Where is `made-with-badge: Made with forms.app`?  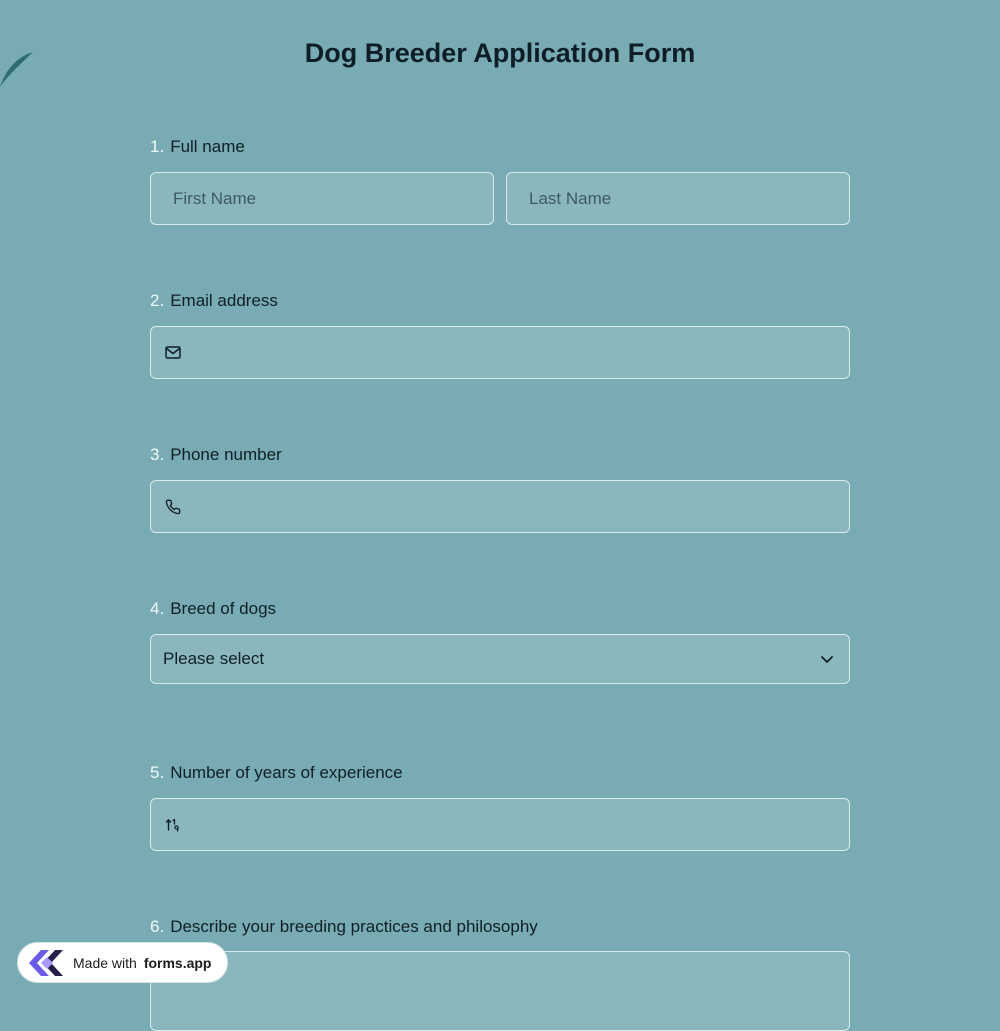 made-with-badge: Made with forms.app is located at coordinates (122, 962).